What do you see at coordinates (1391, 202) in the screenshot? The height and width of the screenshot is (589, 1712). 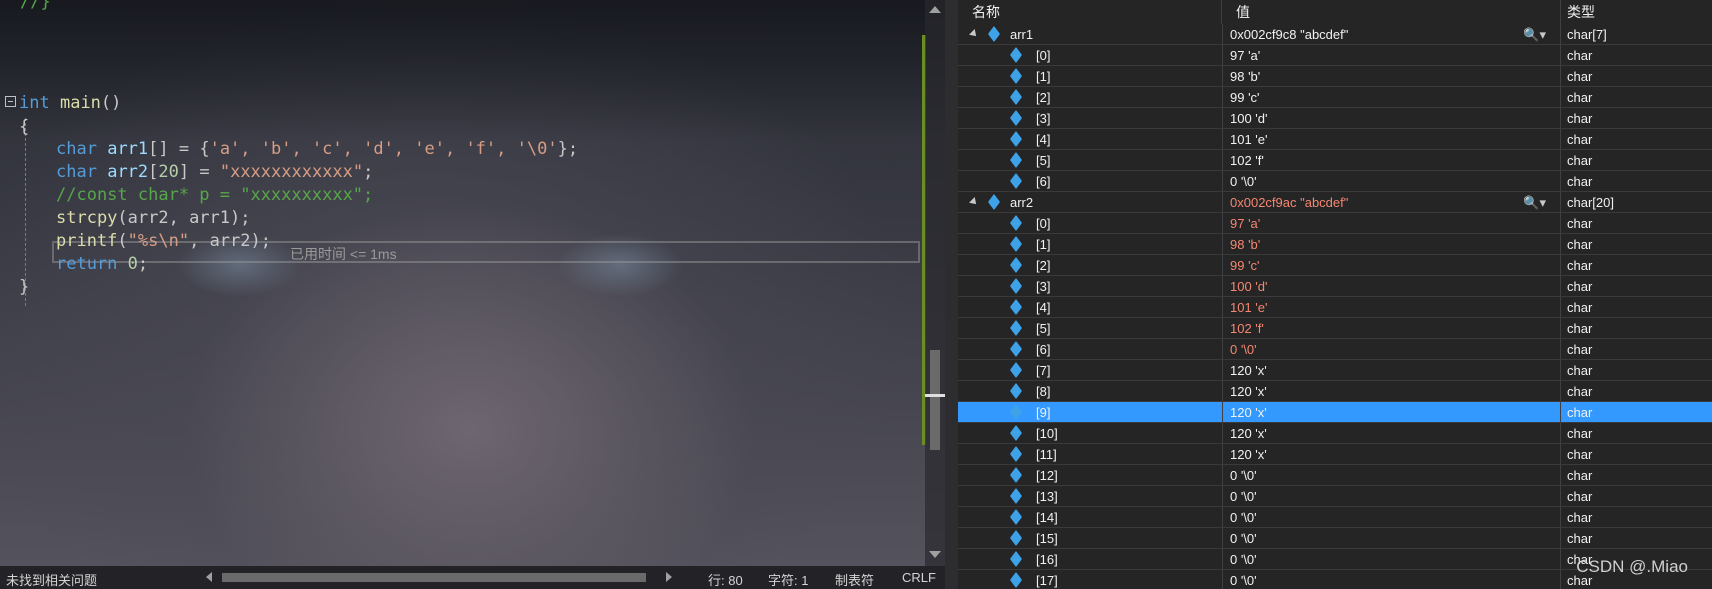 I see `variable-value: 0x002cf9ac "abcdef" 🔍▾` at bounding box center [1391, 202].